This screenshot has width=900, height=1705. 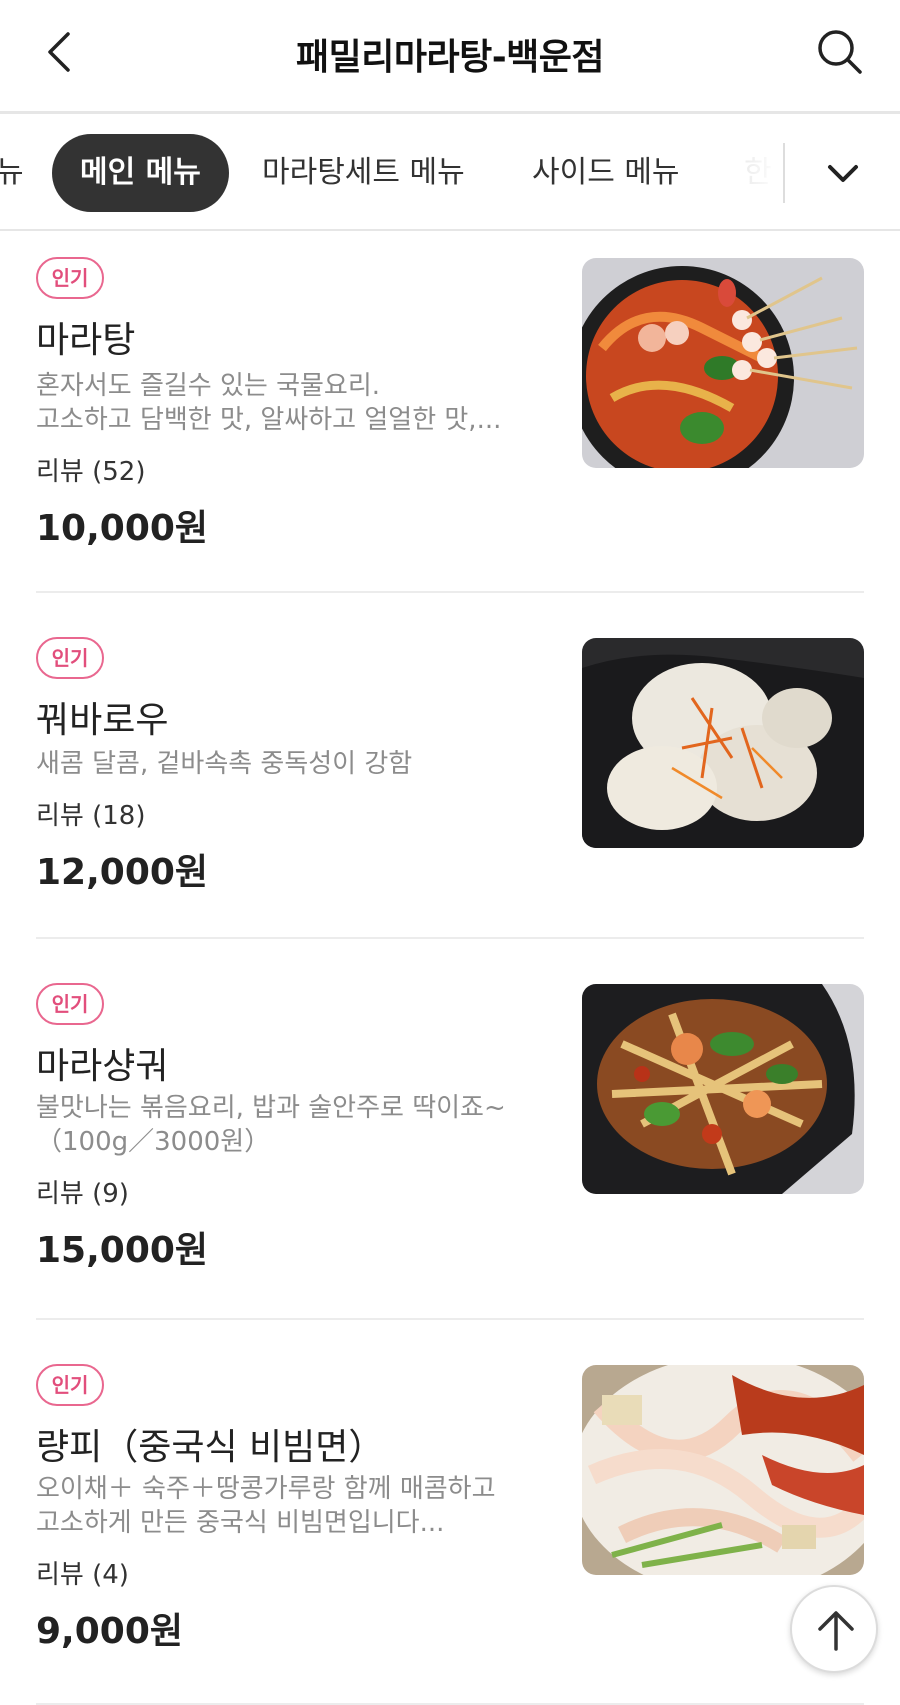 I want to click on back-button, so click(x=60, y=52).